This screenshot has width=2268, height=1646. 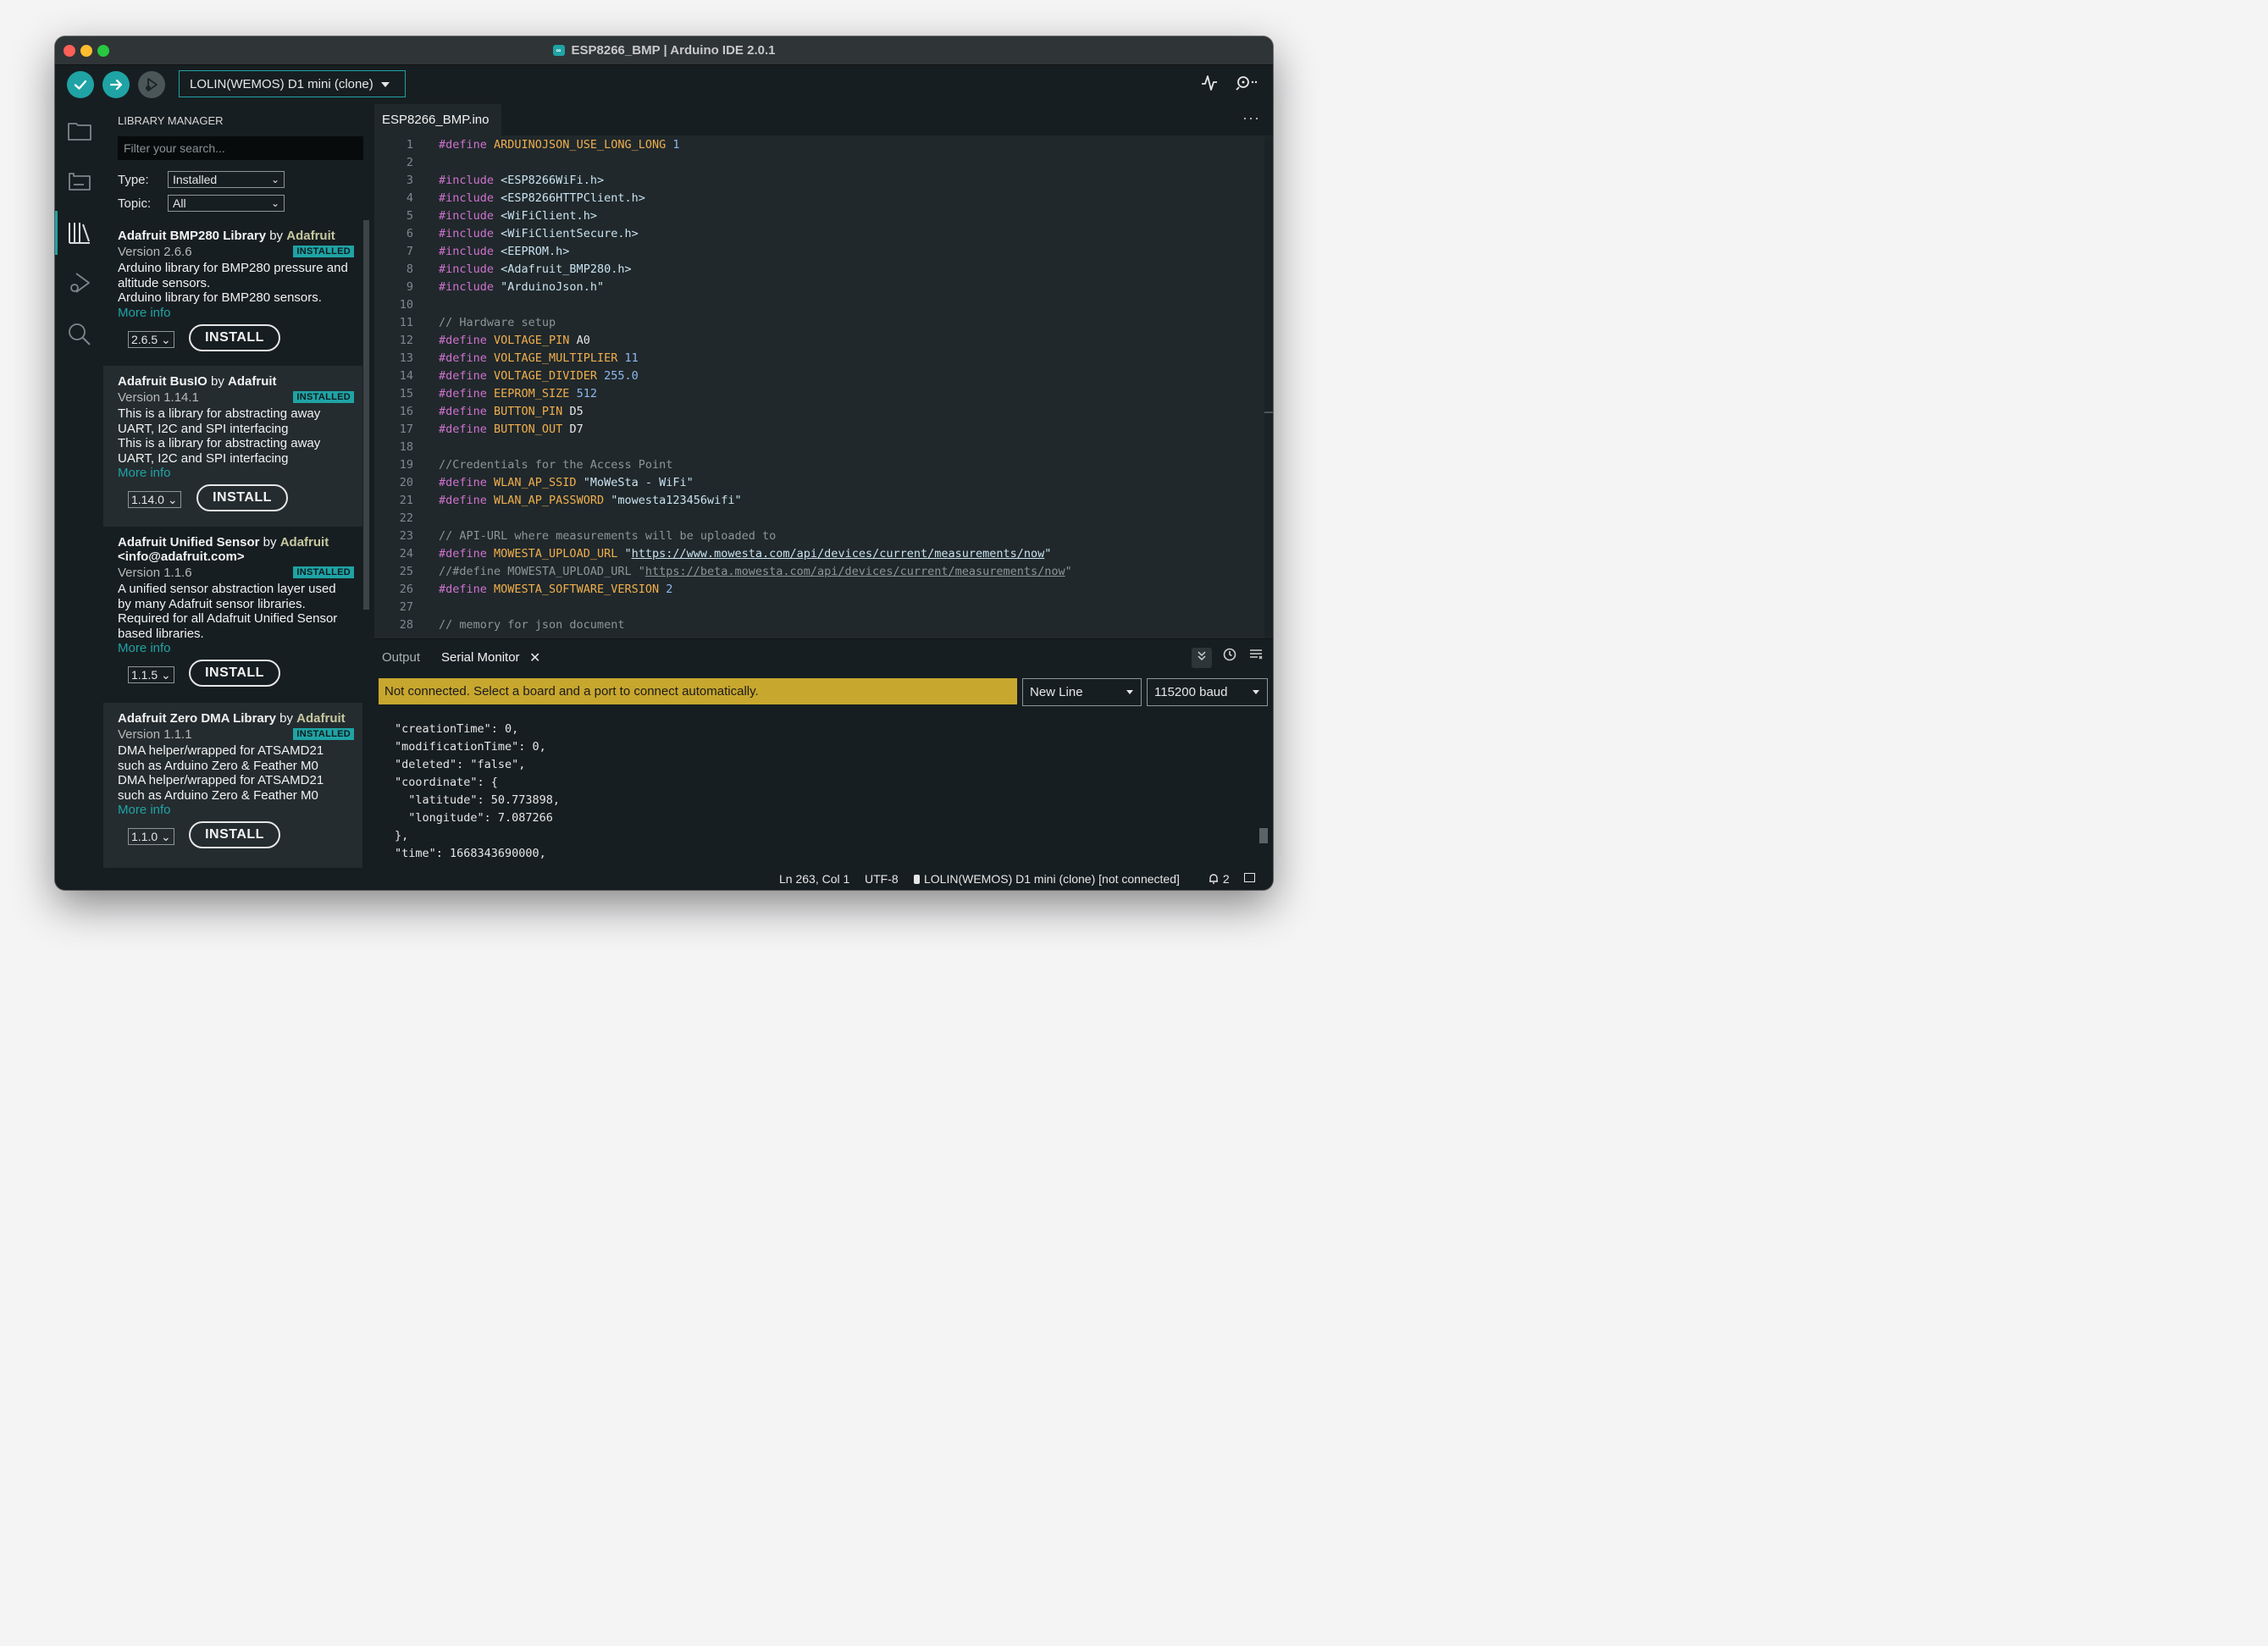 I want to click on editor-divider, so click(x=824, y=638).